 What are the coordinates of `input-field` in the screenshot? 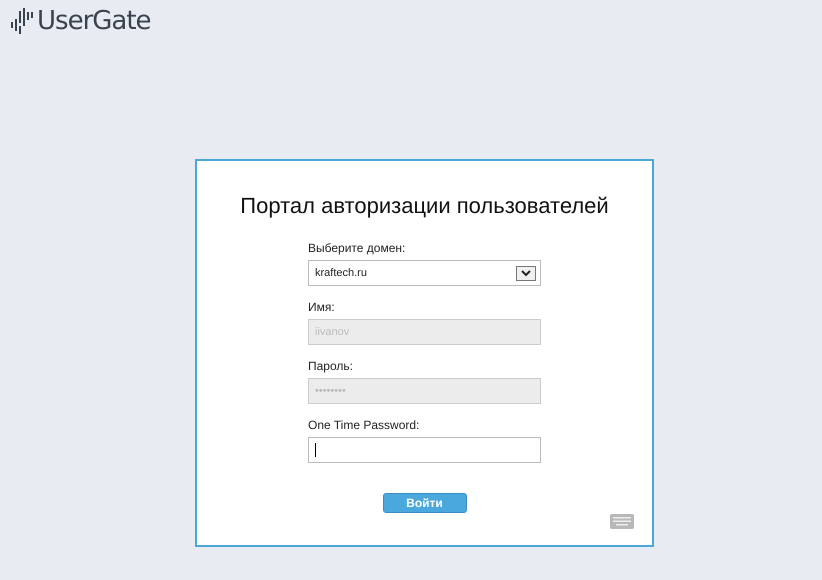 It's located at (424, 450).